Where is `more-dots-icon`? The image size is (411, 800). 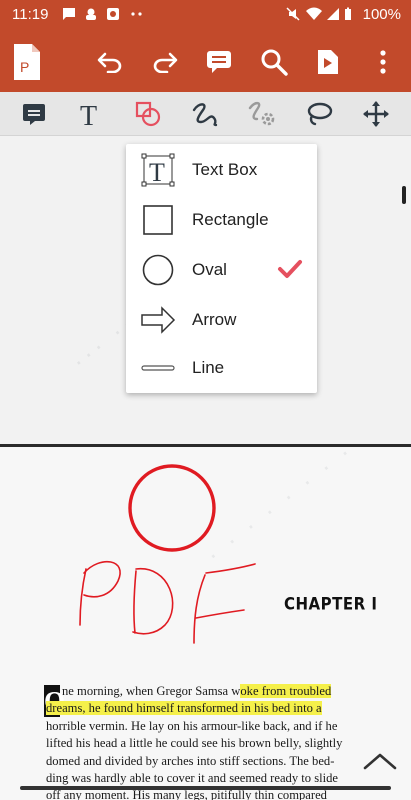
more-dots-icon is located at coordinates (136, 14).